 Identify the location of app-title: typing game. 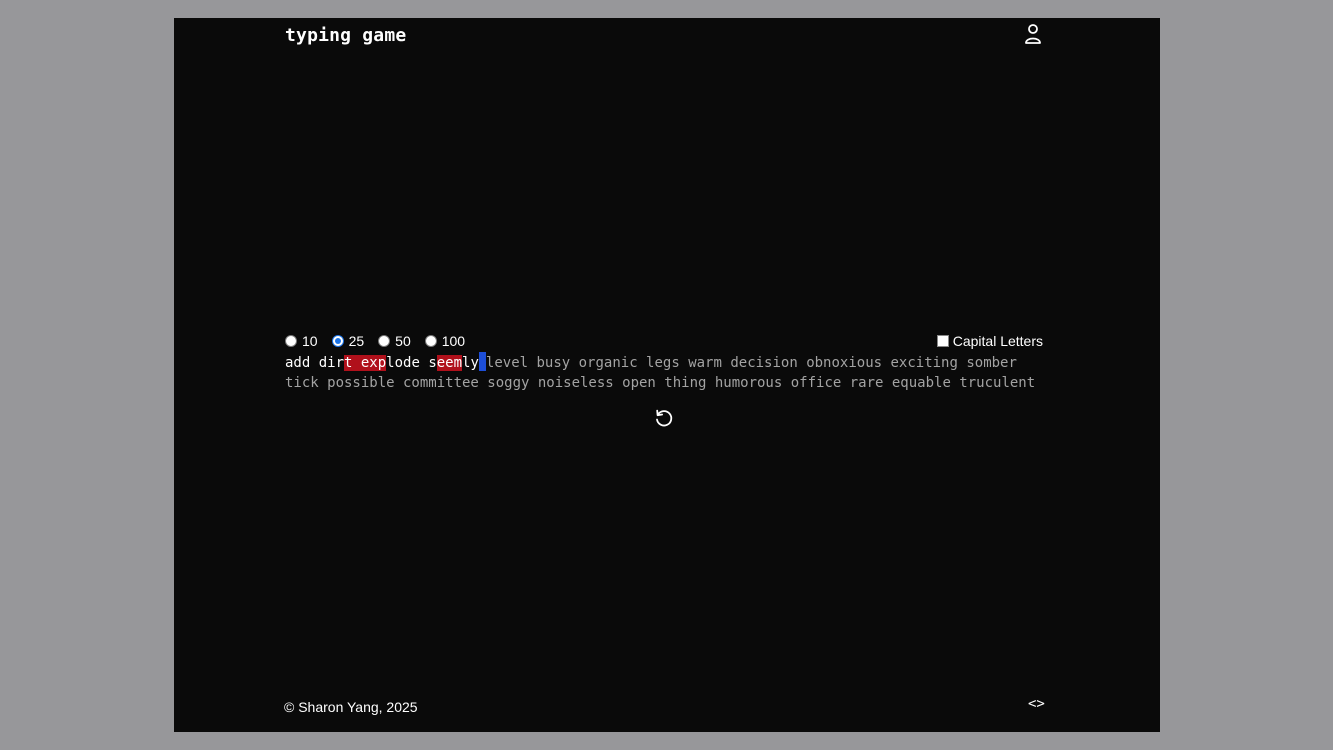
(346, 35).